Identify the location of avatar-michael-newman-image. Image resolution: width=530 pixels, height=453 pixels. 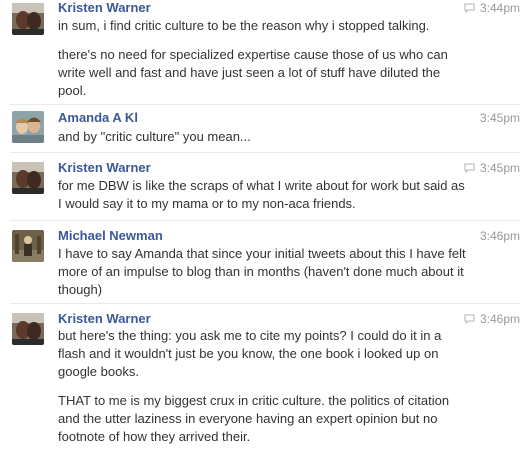
(28, 246).